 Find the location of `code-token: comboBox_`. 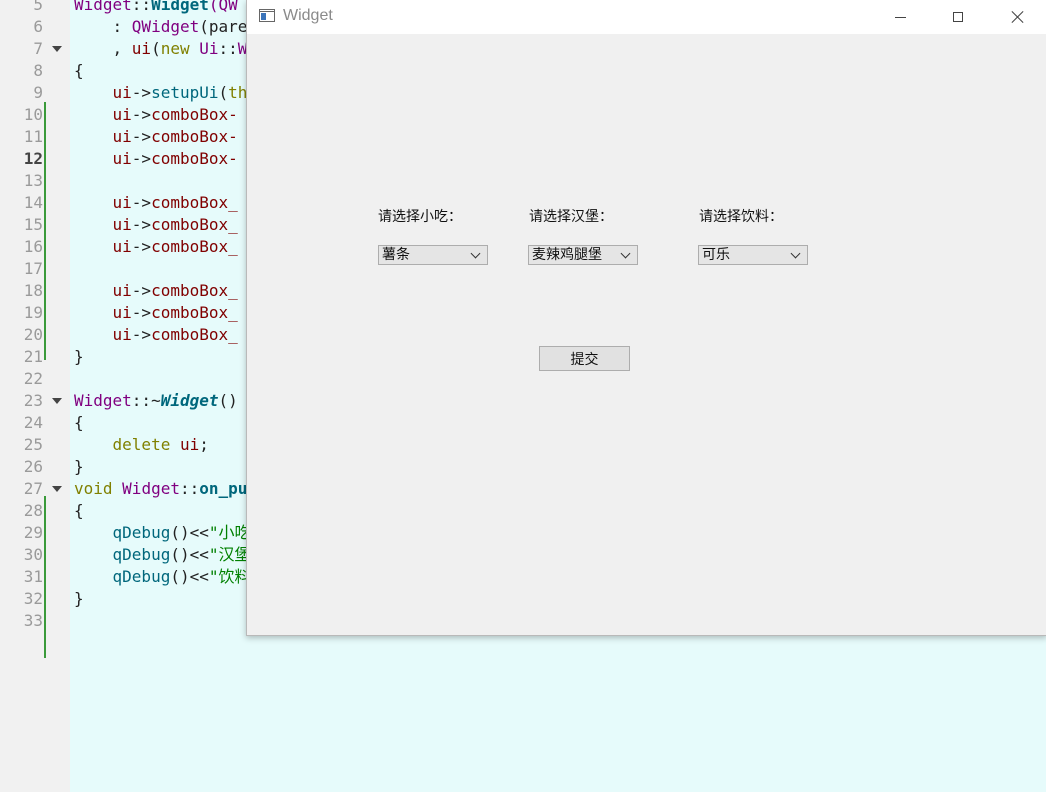

code-token: comboBox_ is located at coordinates (194, 224).